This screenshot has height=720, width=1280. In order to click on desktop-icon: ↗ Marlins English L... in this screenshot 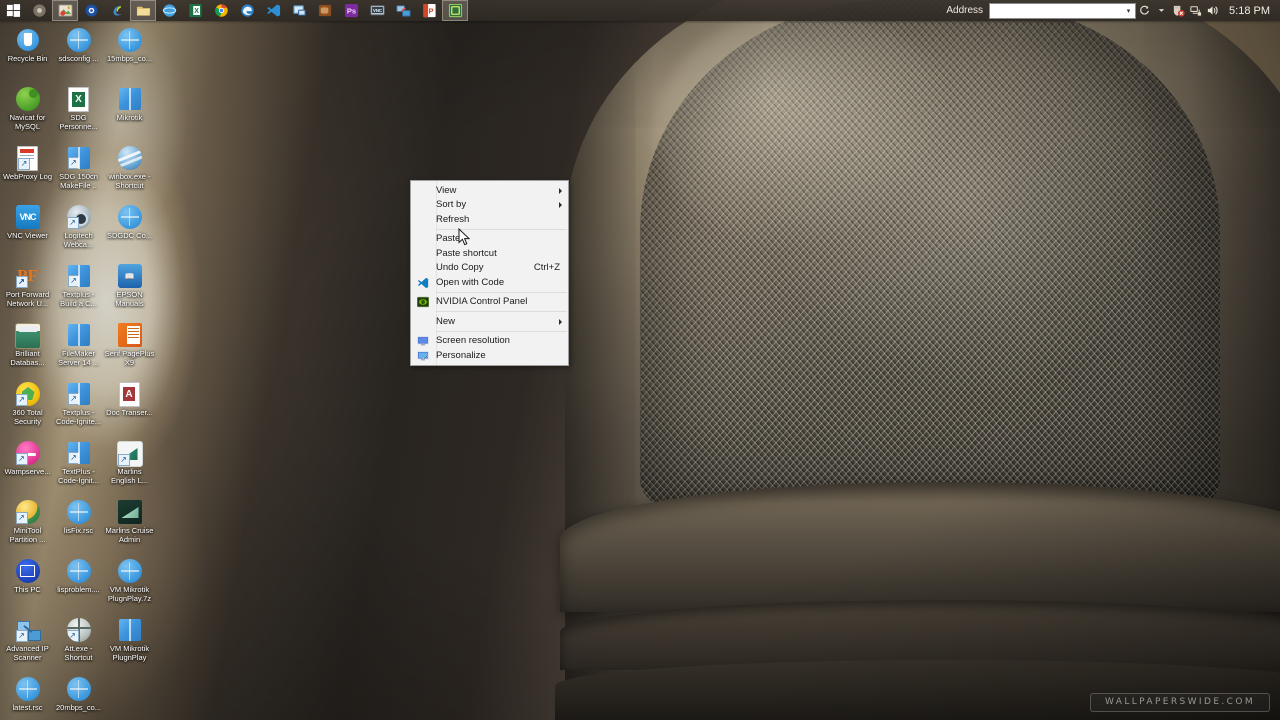, I will do `click(129, 466)`.